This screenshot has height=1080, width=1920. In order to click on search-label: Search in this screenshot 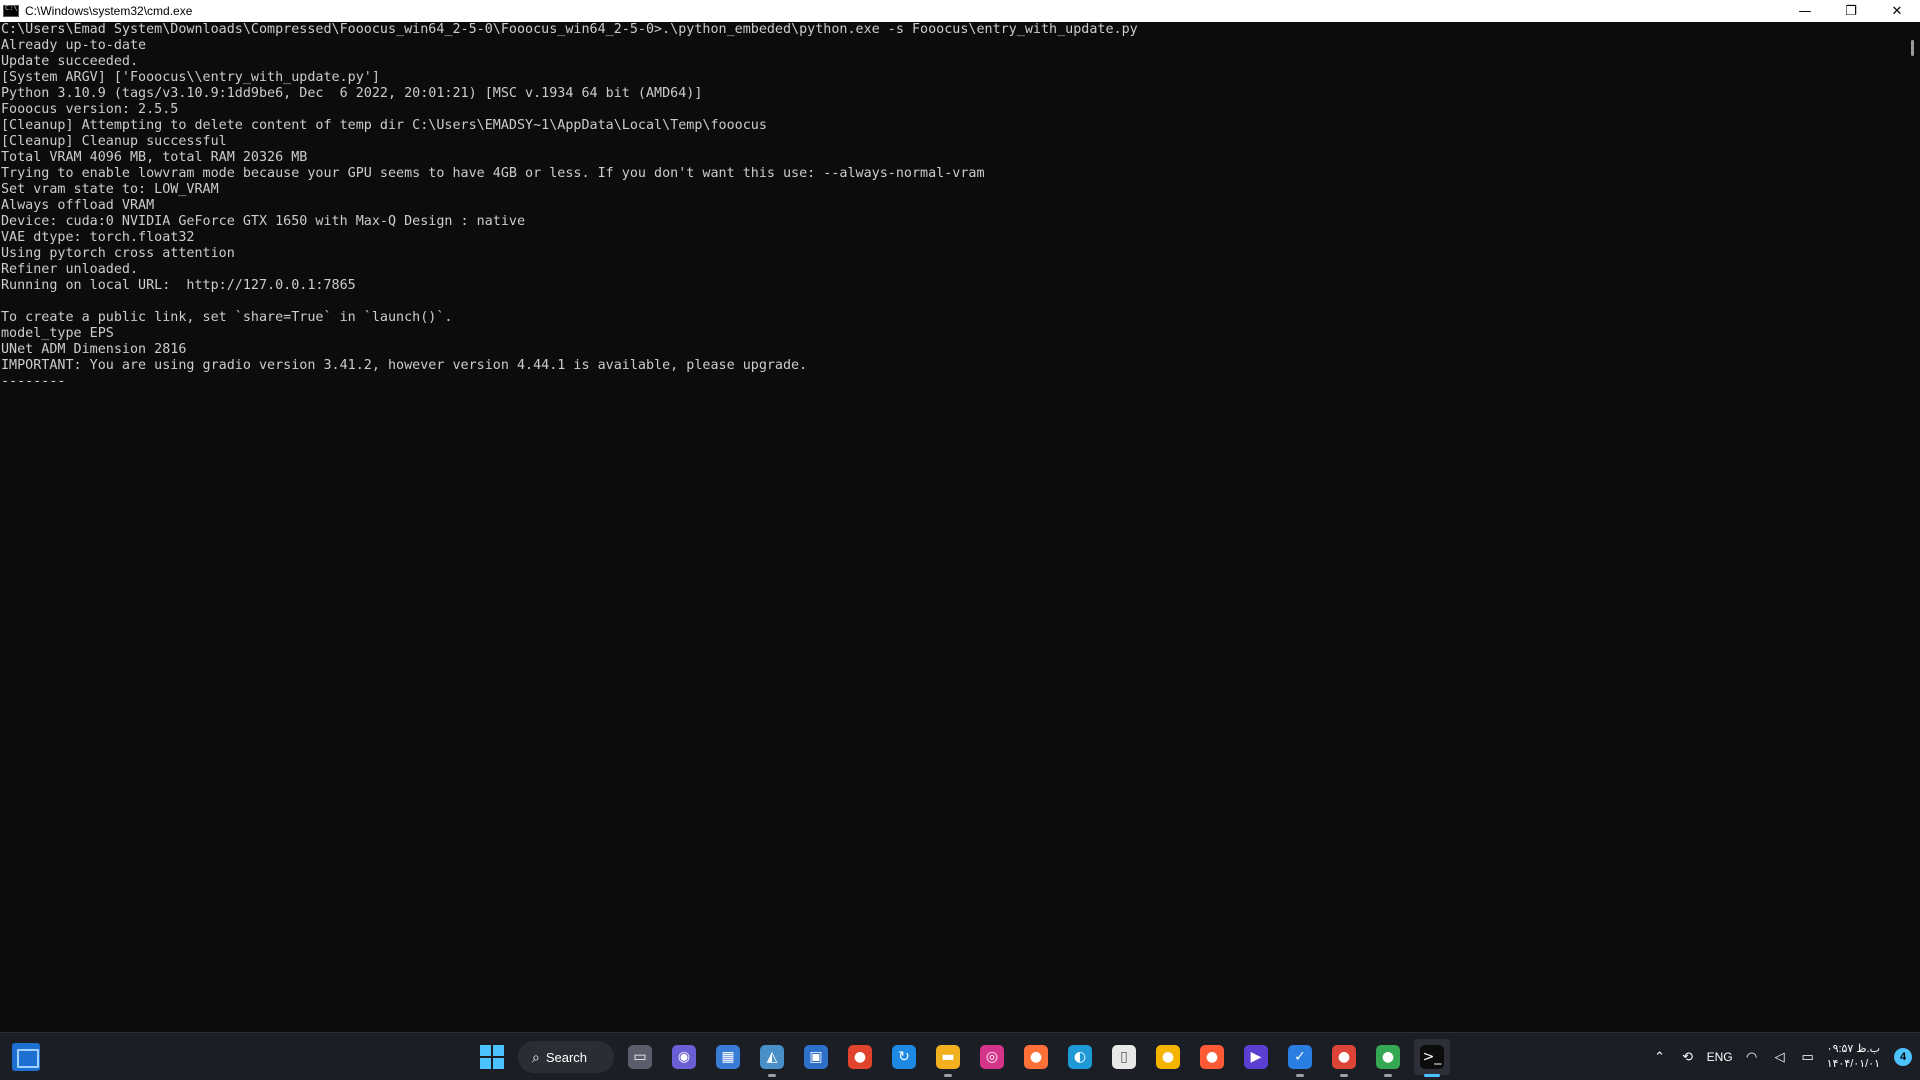, I will do `click(566, 1057)`.